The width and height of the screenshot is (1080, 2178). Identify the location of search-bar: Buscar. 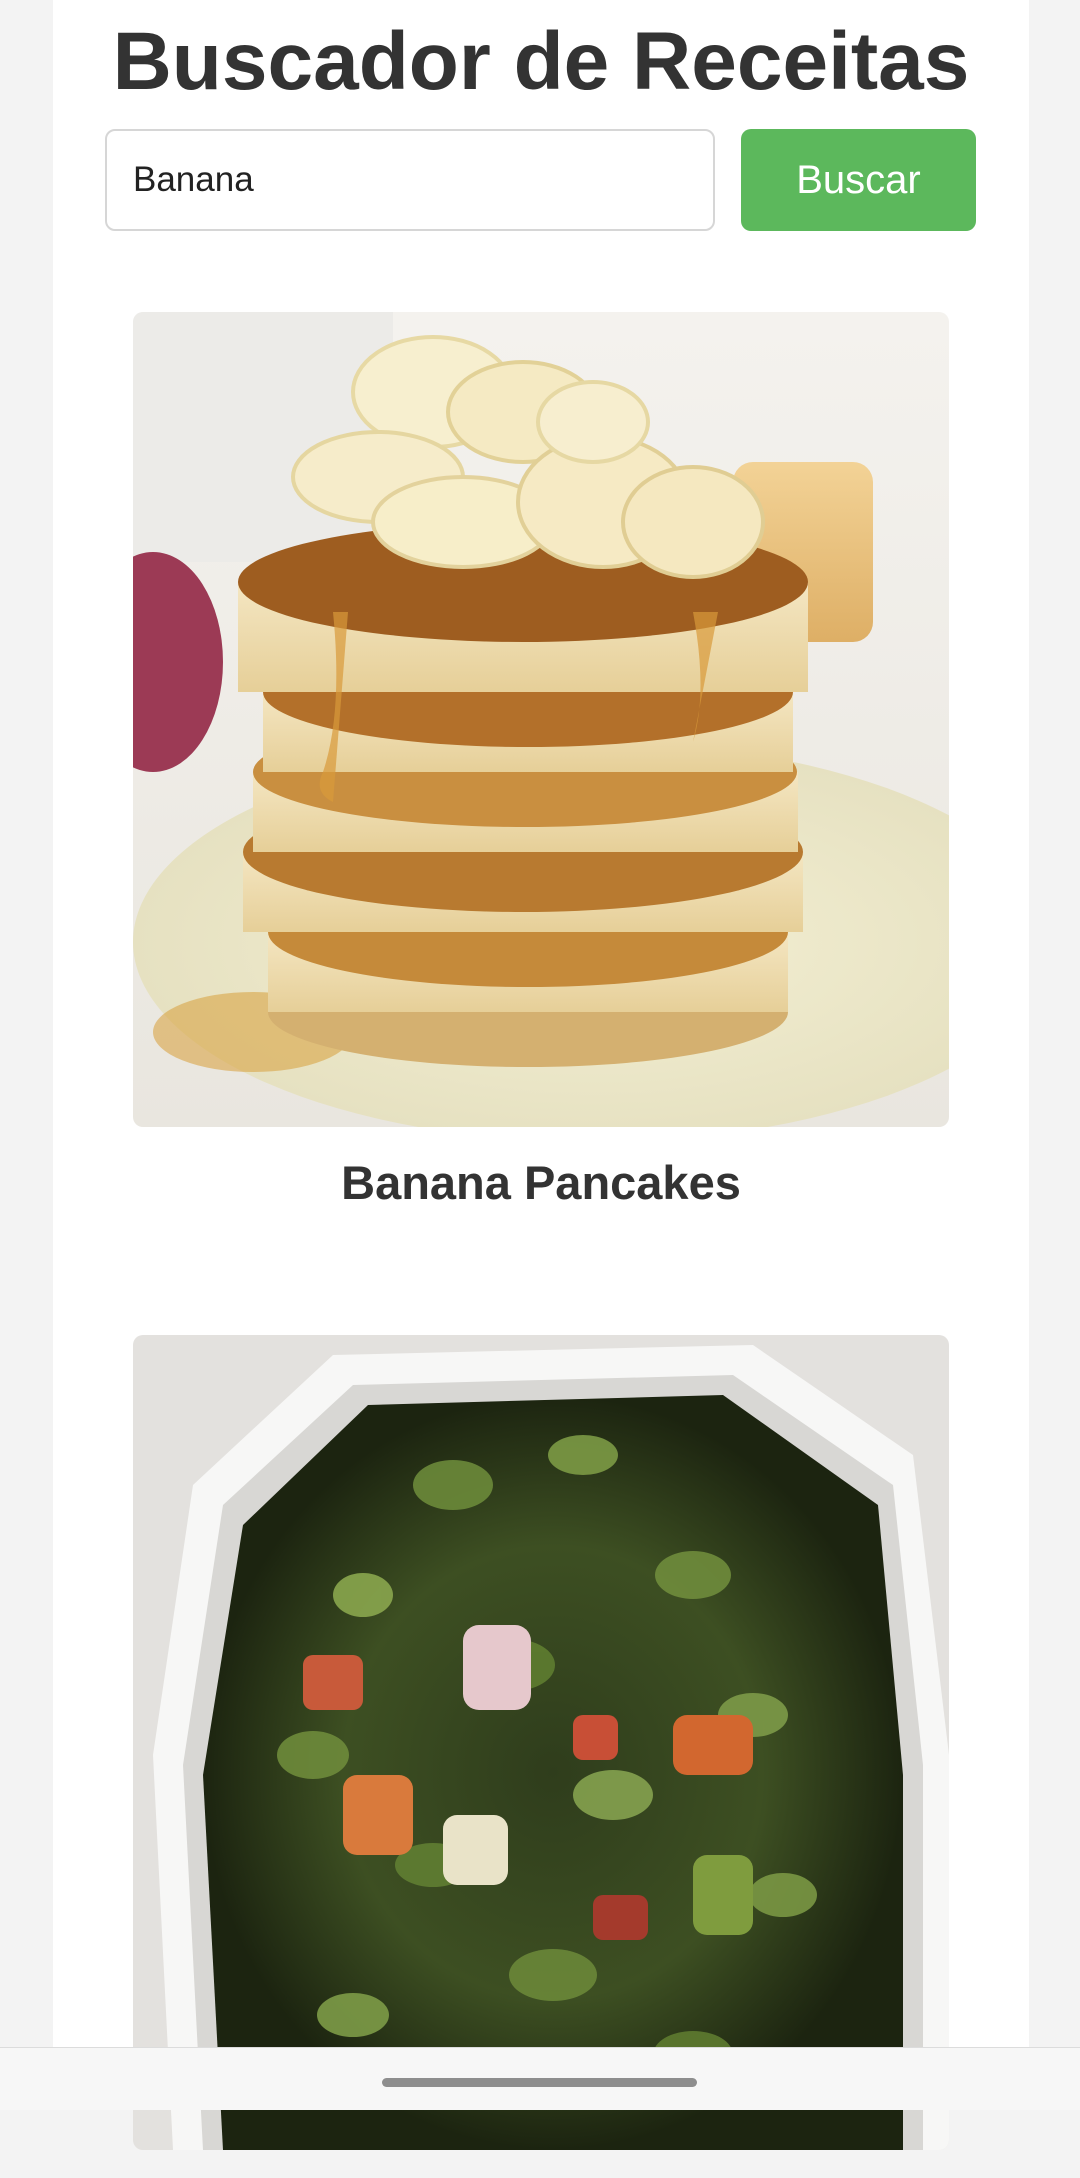
(540, 180).